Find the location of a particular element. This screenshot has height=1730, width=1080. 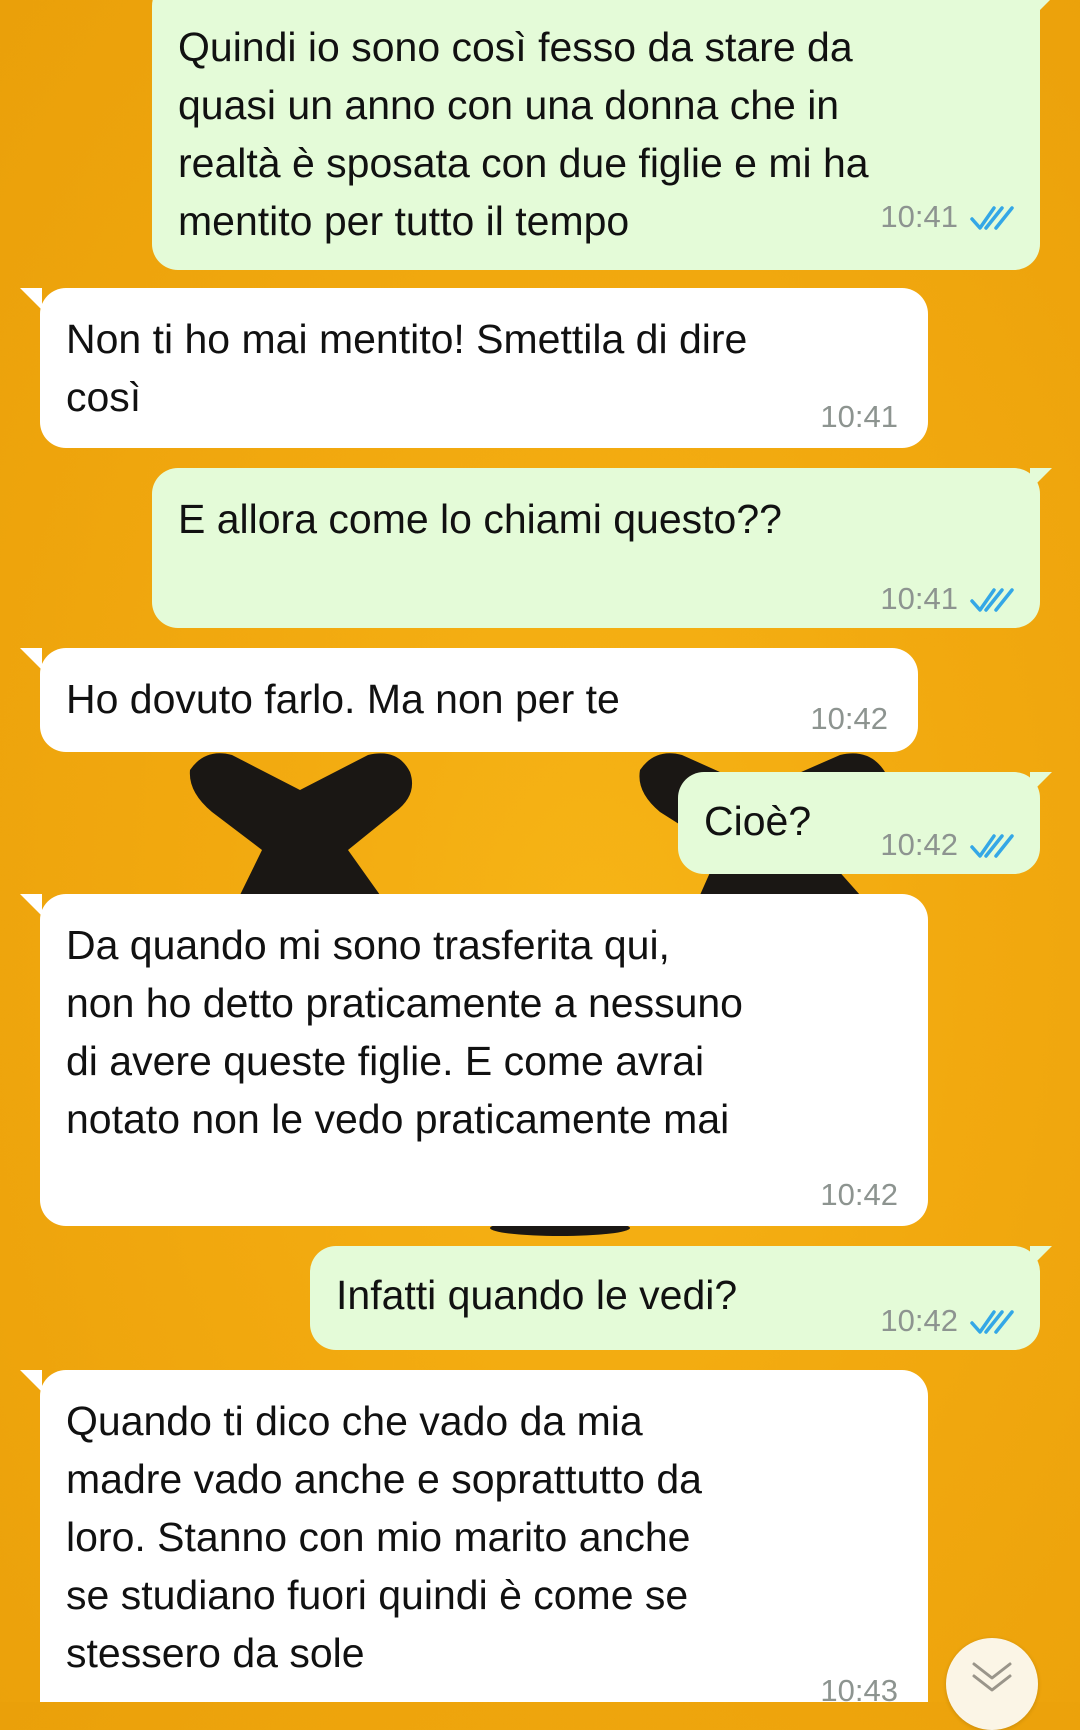

message-text: E allora come lo chiami questo?? is located at coordinates (480, 519).